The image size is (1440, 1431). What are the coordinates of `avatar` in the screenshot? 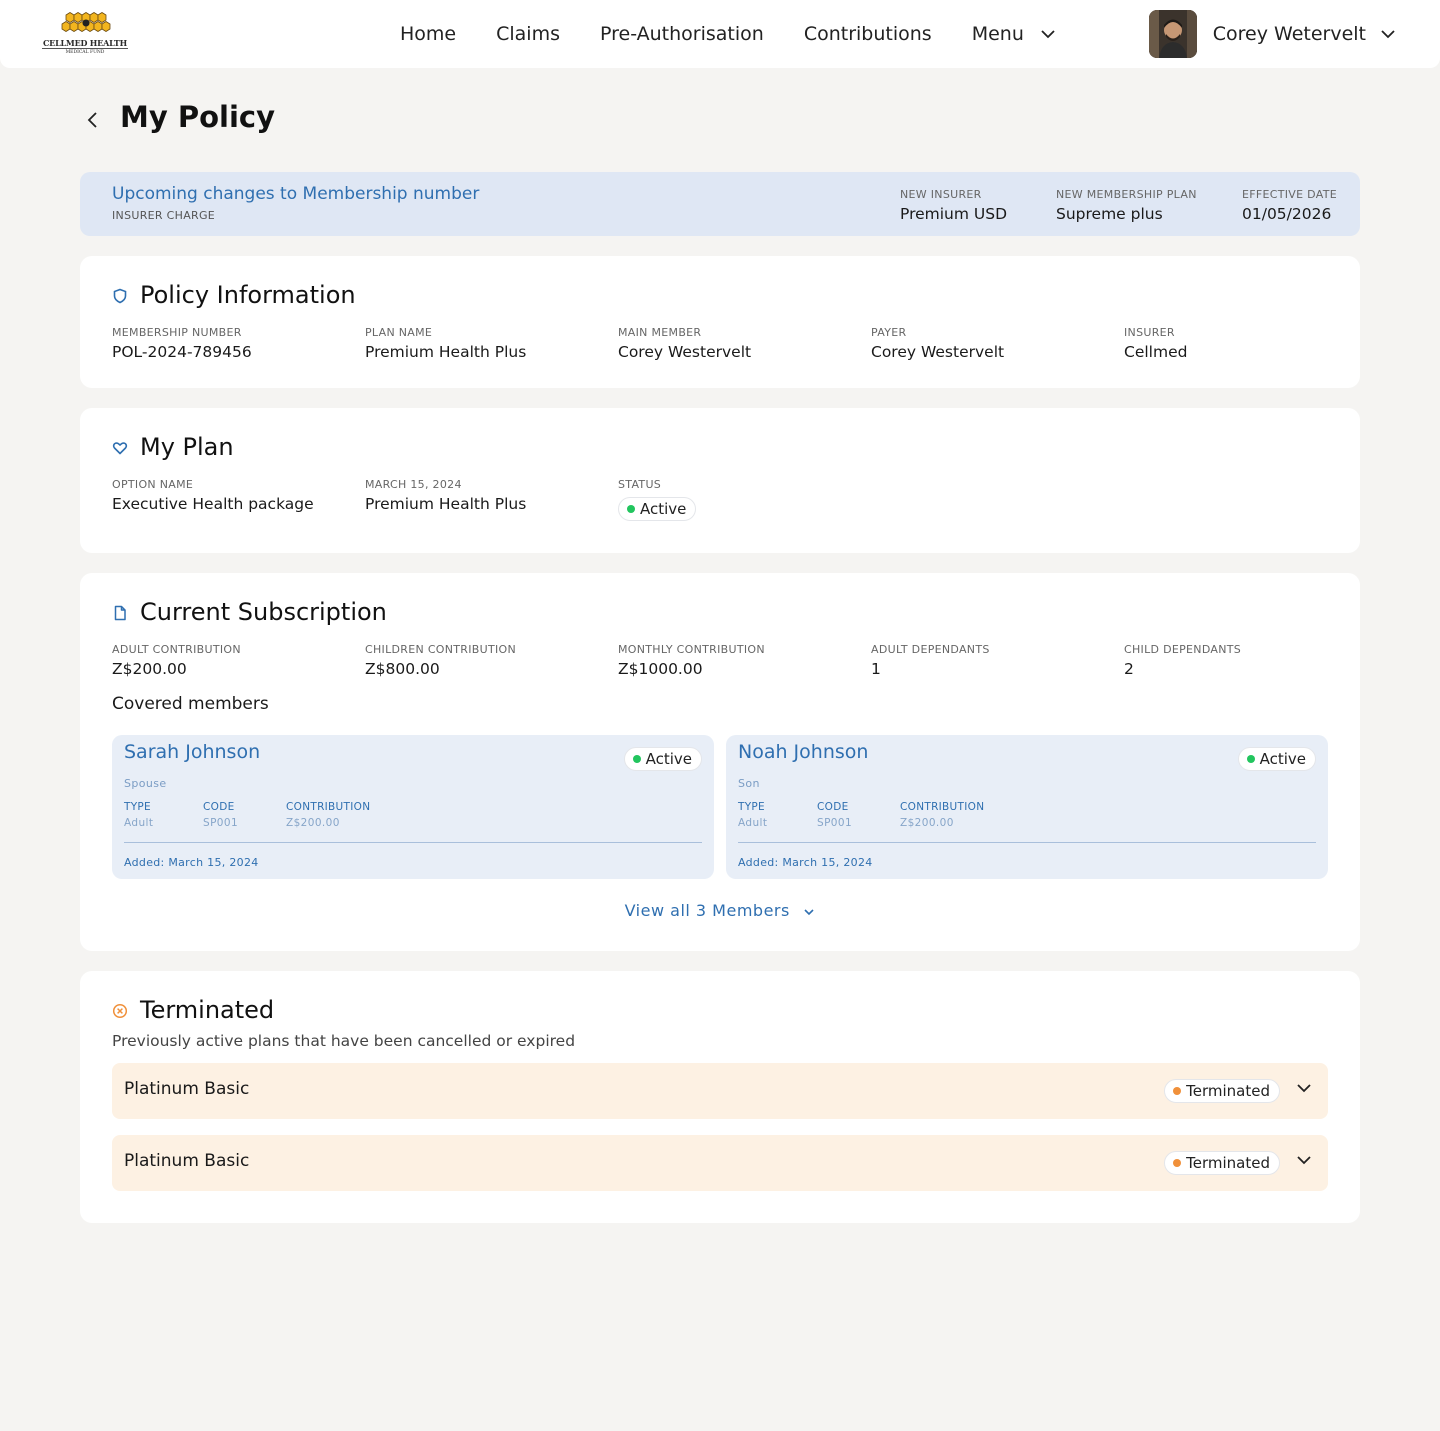 It's located at (1172, 34).